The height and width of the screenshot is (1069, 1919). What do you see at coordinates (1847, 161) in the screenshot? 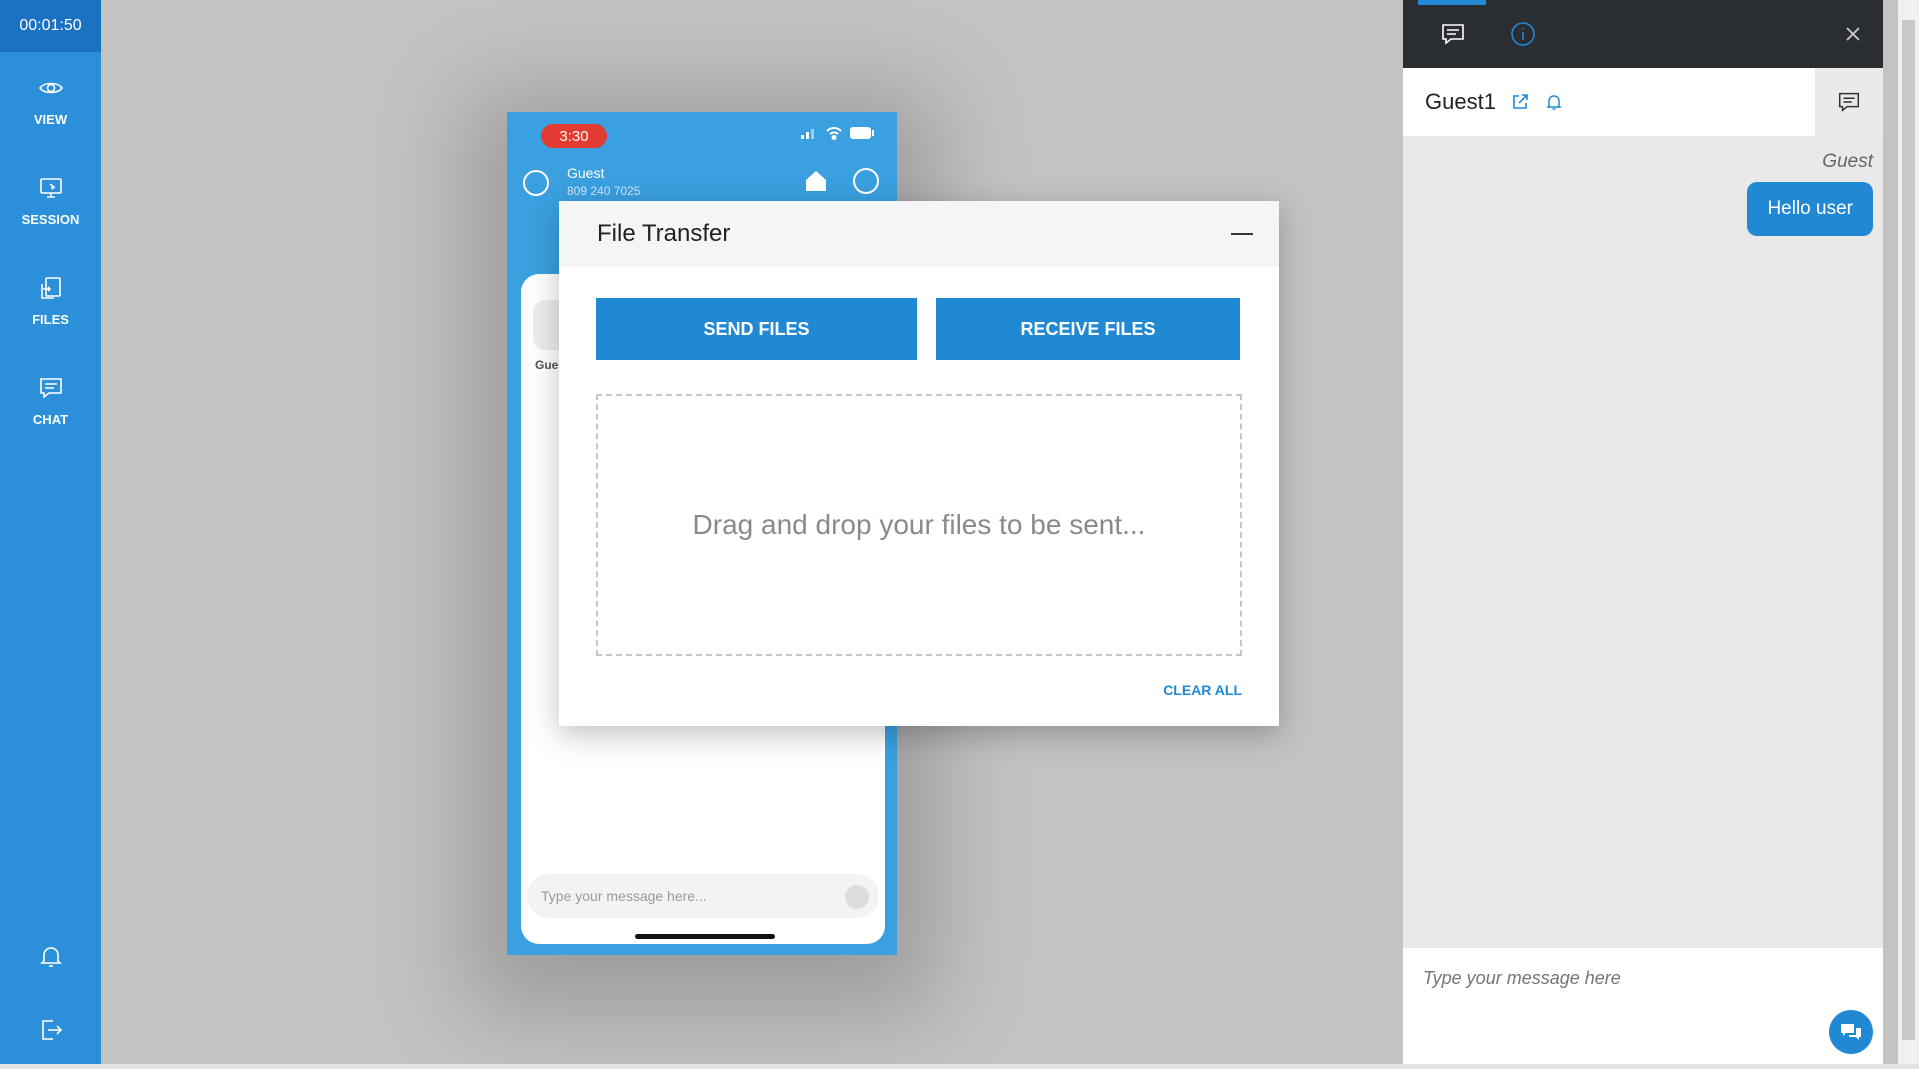
I see `message-sender: Guest` at bounding box center [1847, 161].